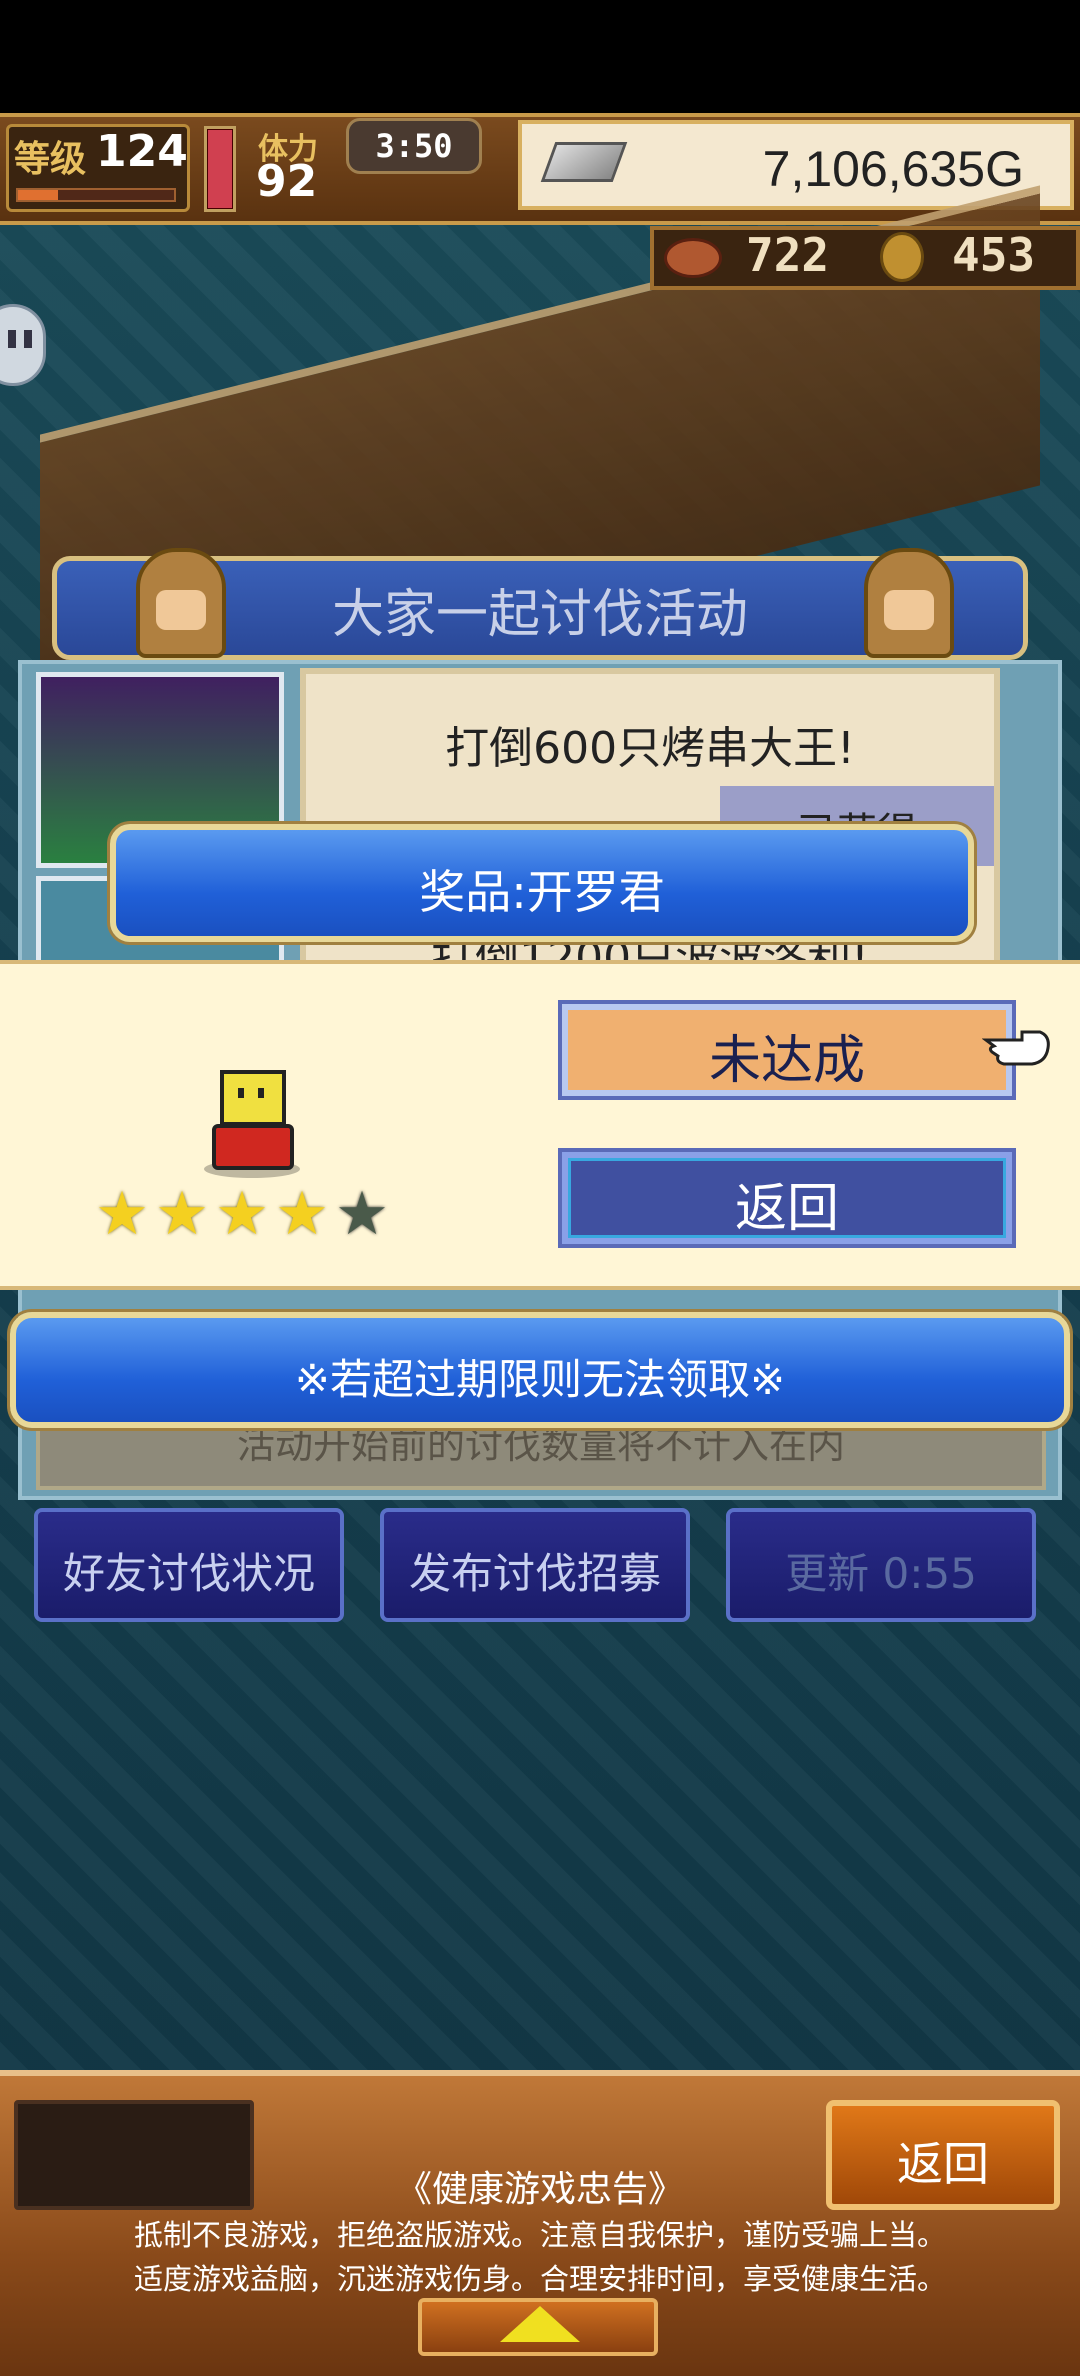 This screenshot has width=1080, height=2376. Describe the element at coordinates (539, 2235) in the screenshot. I see `health-advice-line: 抵制不良游戏，拒绝盗版游戏。注意自我保护，谨防受骗上当。` at that location.